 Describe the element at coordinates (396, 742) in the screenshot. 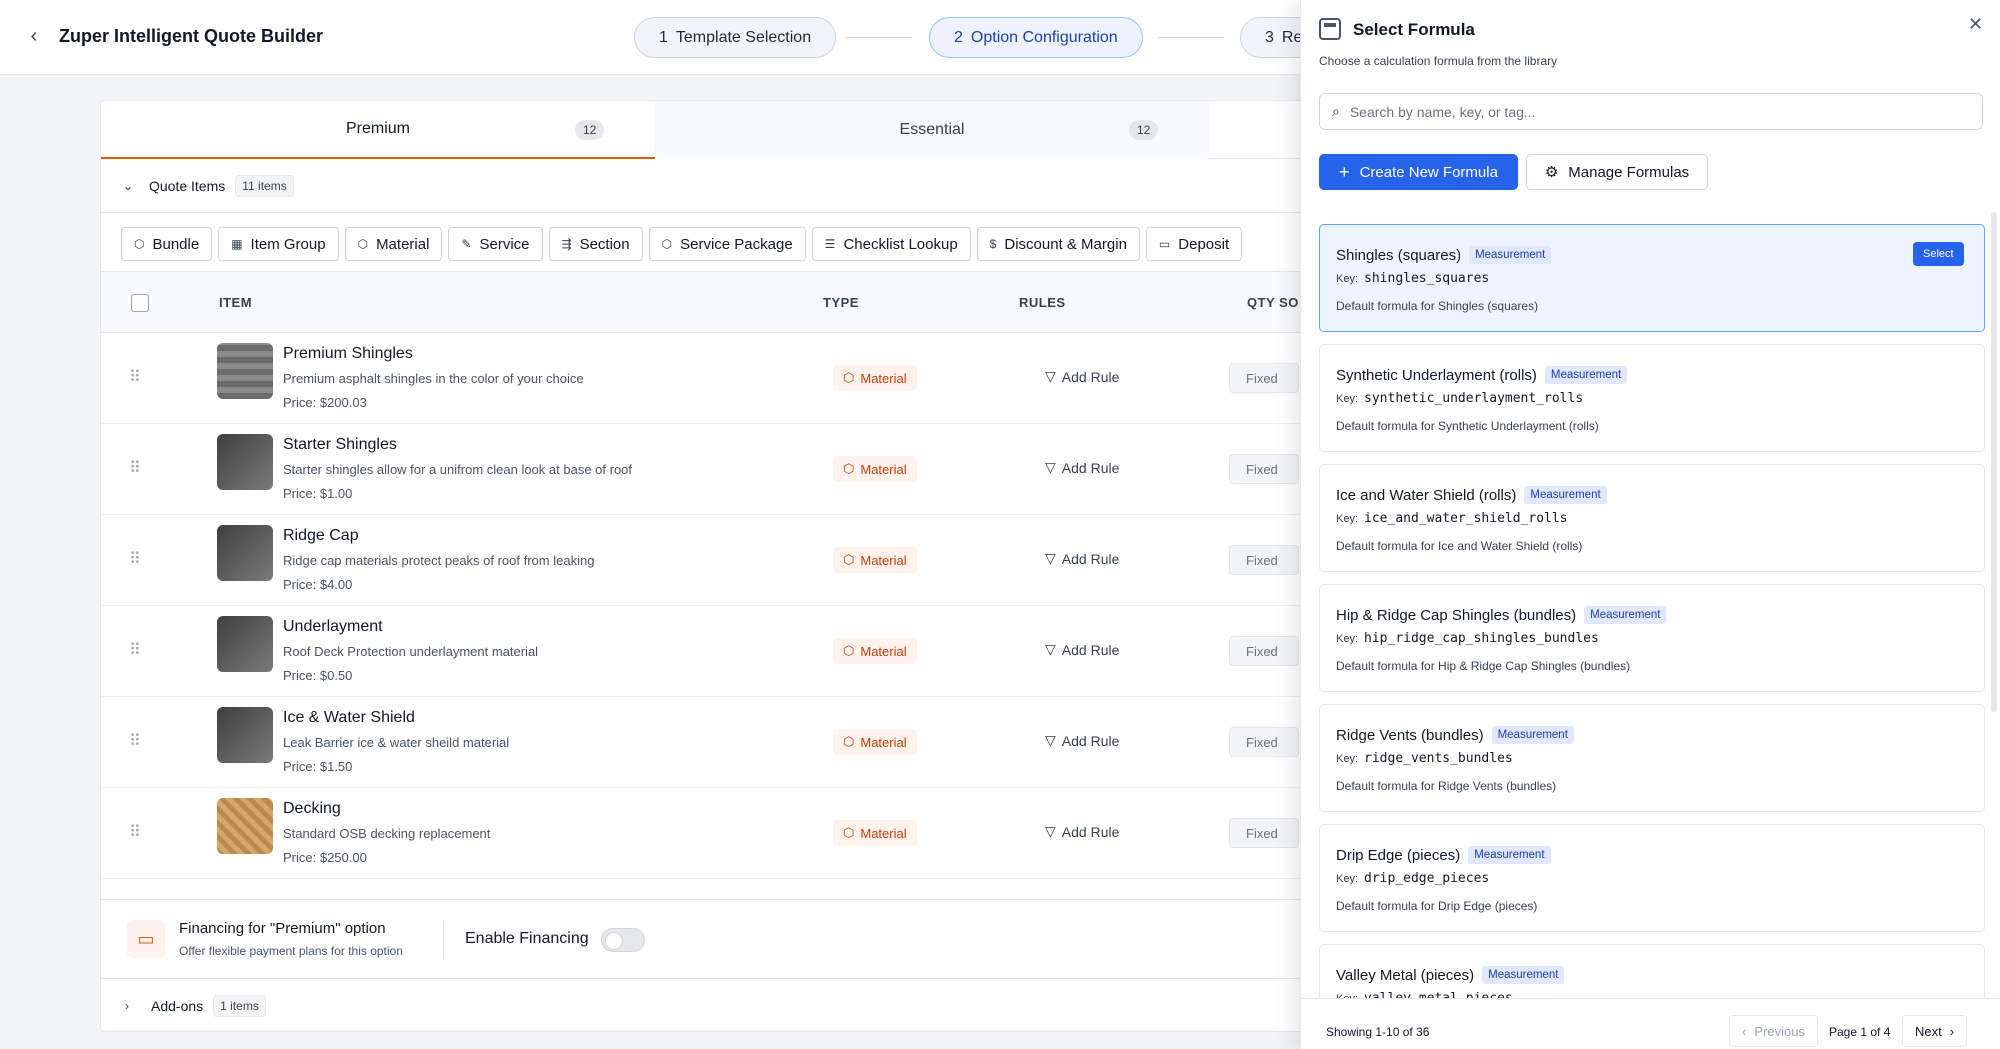

I see `item-description: Leak Barrier ice & water sheild material` at that location.